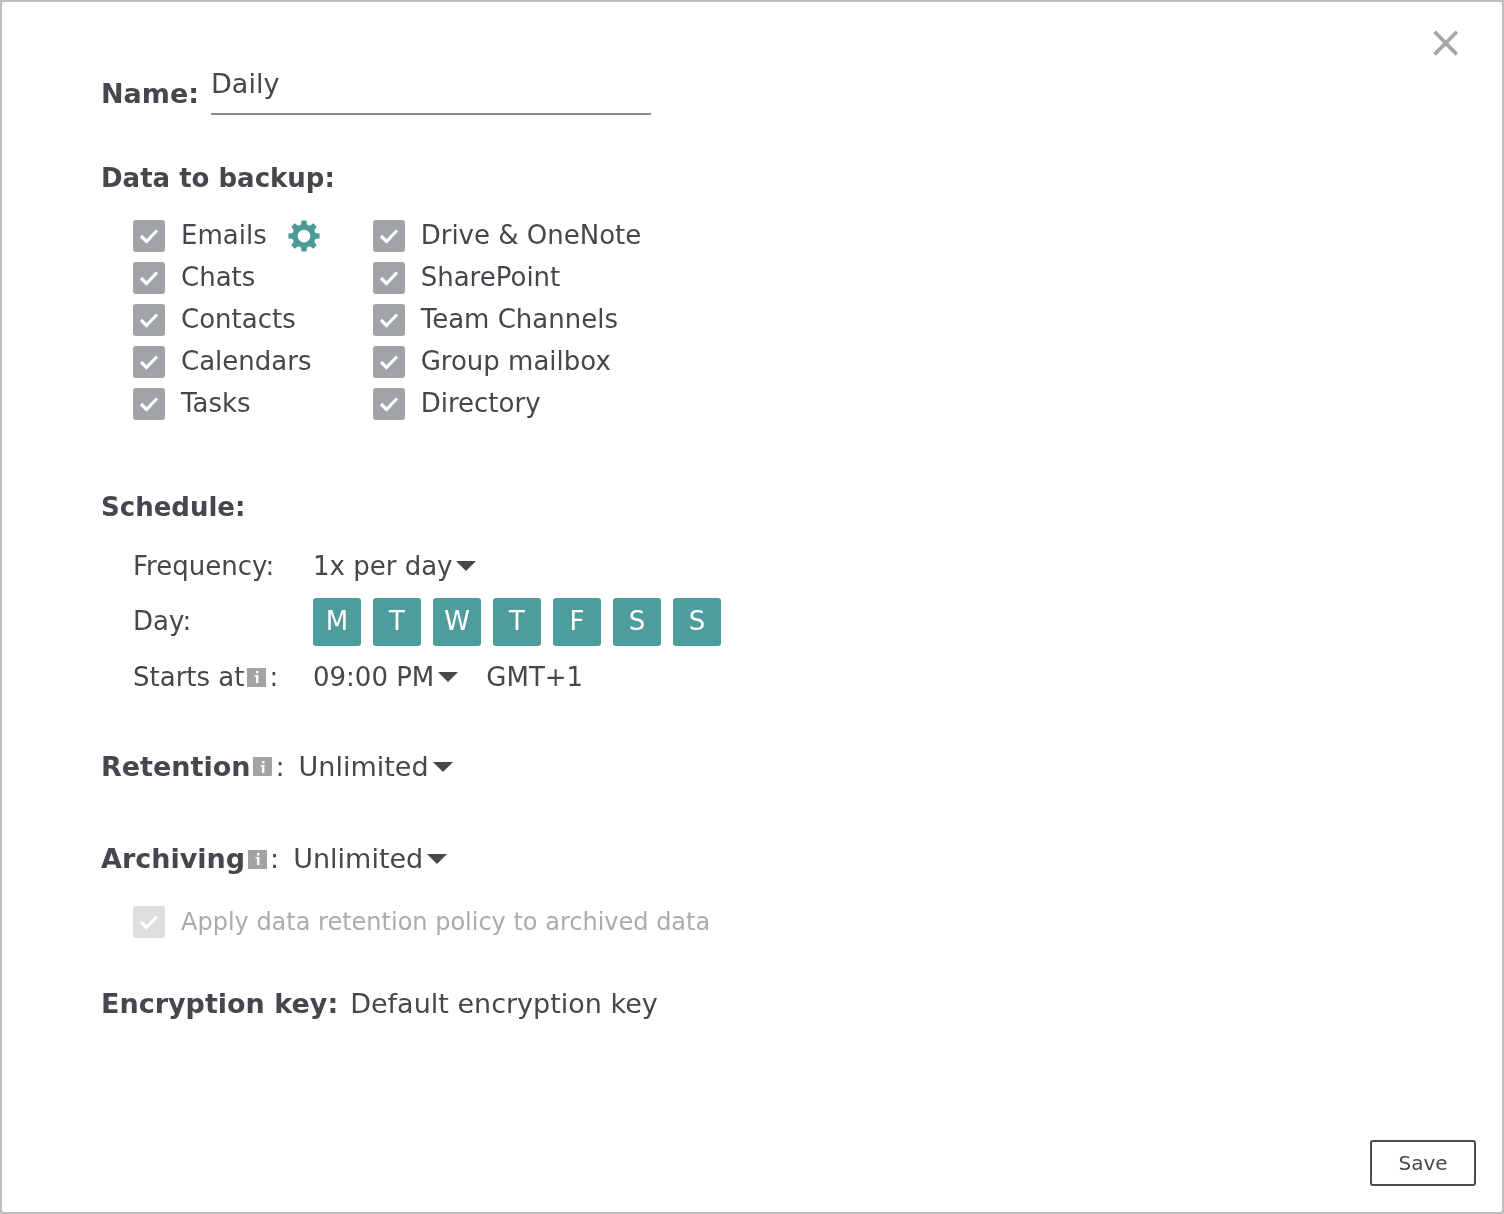 This screenshot has width=1504, height=1214. I want to click on field-label: Starts at, so click(189, 677).